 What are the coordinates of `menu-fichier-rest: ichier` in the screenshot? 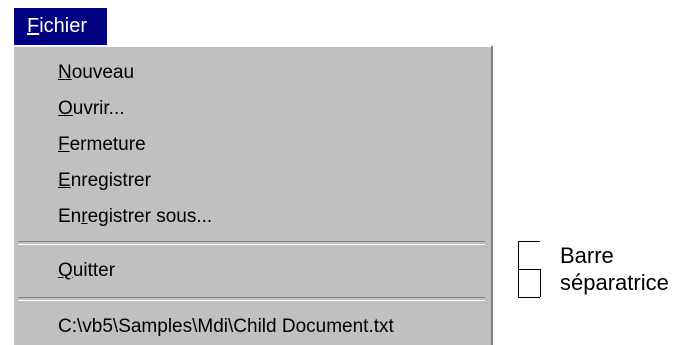 It's located at (63, 26).